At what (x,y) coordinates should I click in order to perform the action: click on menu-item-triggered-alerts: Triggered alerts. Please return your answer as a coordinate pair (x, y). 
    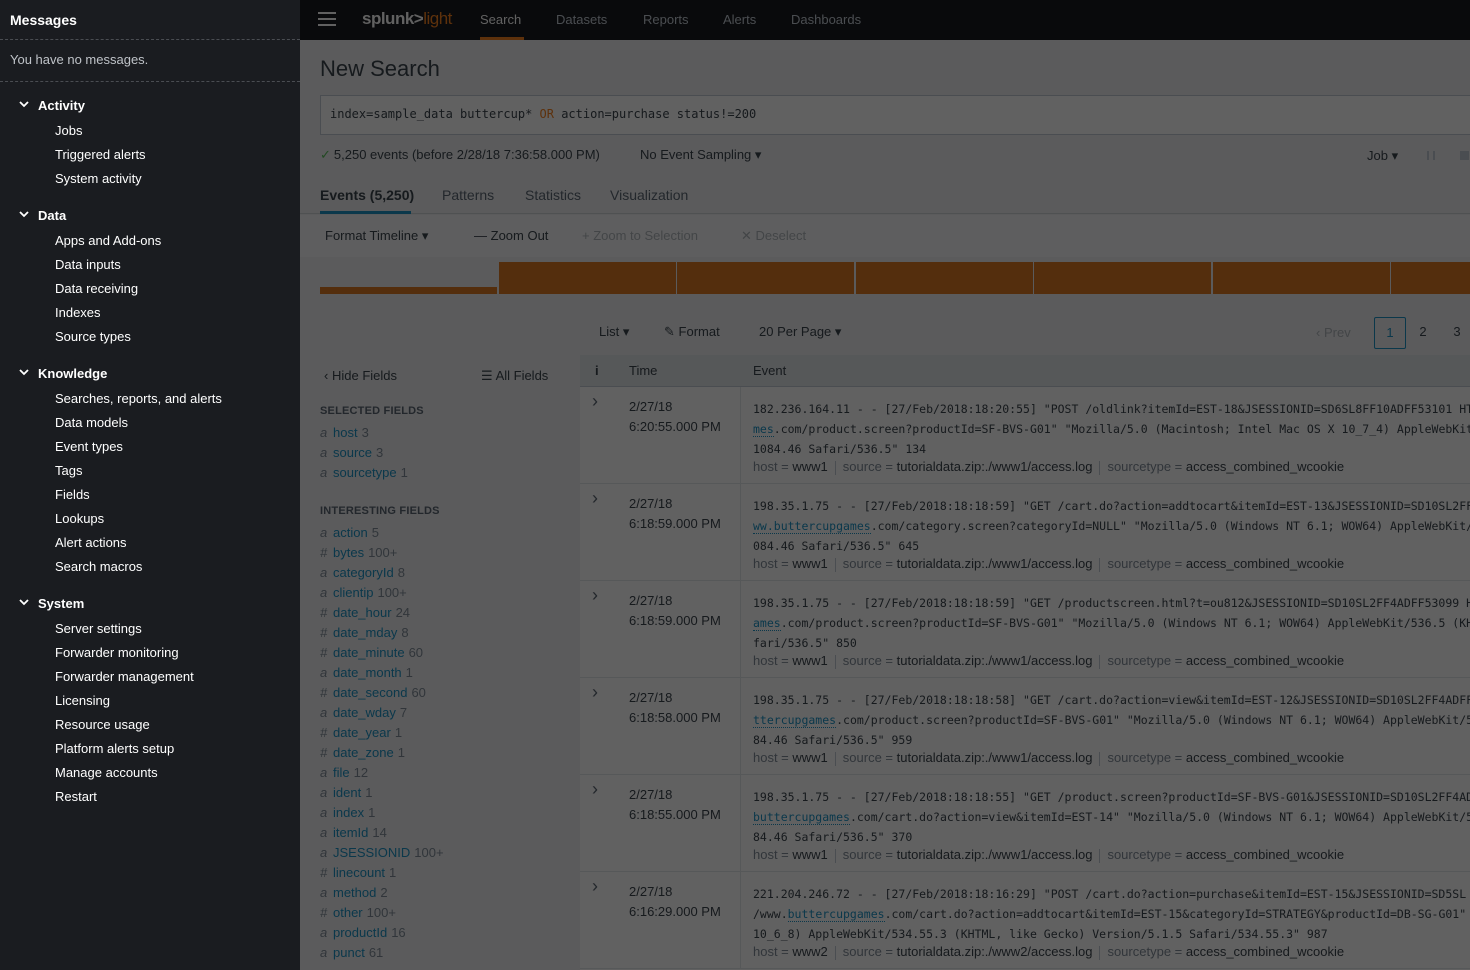
    Looking at the image, I should click on (150, 155).